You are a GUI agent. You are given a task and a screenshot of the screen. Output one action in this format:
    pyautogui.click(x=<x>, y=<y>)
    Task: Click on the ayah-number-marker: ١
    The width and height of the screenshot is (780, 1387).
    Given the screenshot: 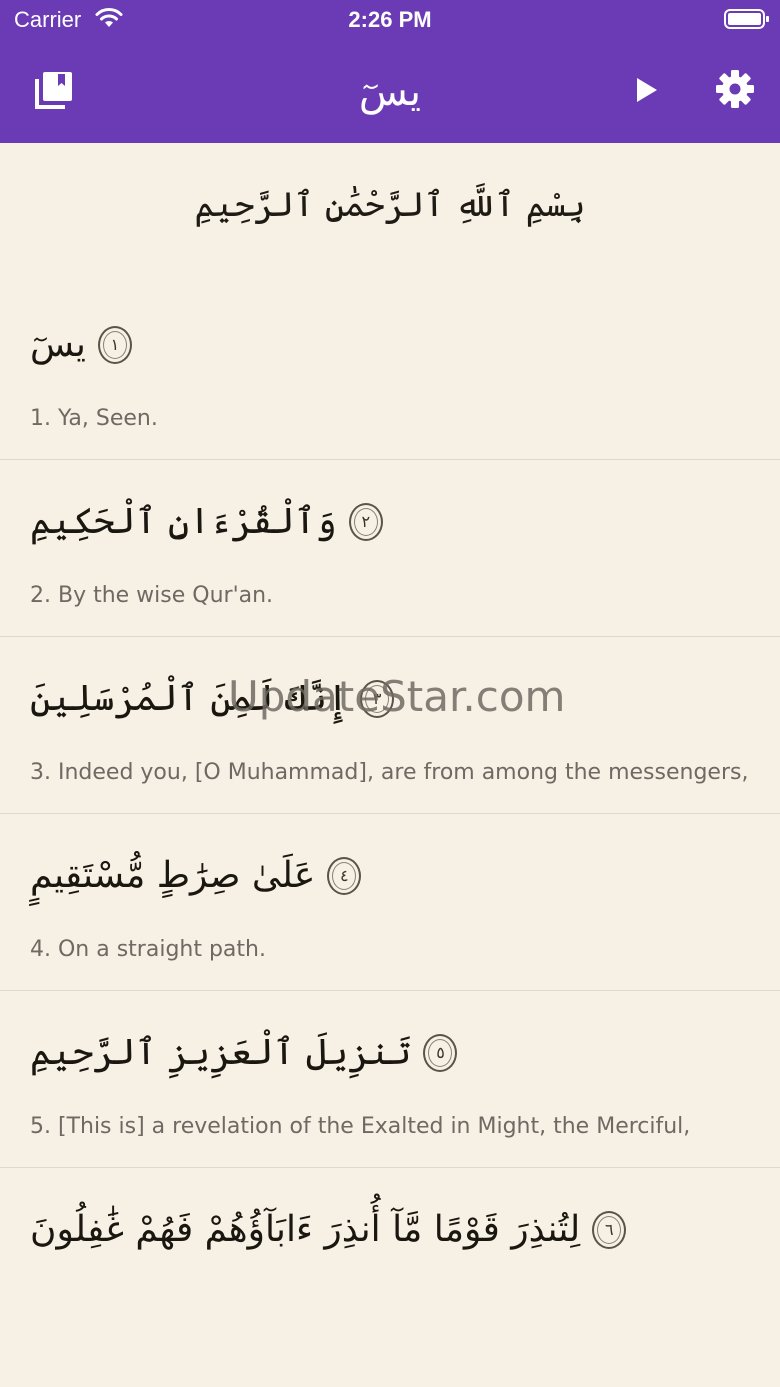 What is the action you would take?
    pyautogui.click(x=114, y=345)
    